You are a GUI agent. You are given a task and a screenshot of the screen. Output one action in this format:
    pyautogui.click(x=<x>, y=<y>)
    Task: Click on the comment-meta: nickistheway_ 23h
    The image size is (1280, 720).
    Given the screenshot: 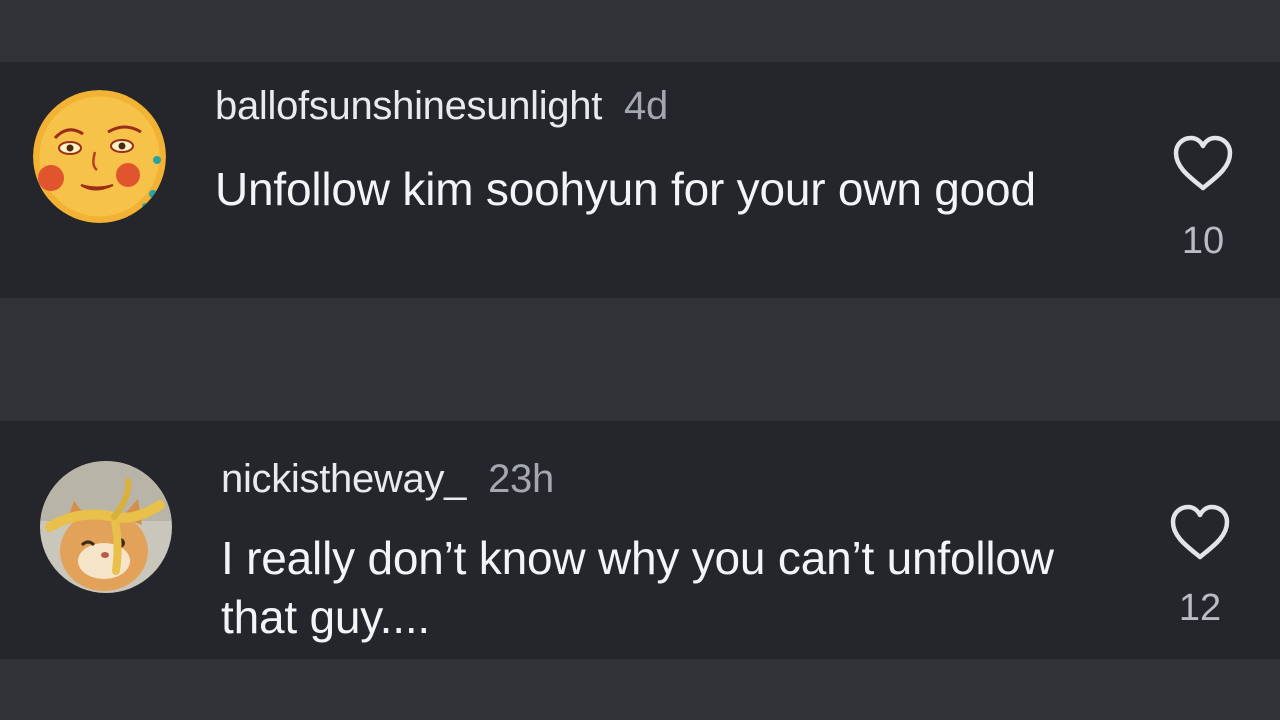 What is the action you would take?
    pyautogui.click(x=387, y=479)
    